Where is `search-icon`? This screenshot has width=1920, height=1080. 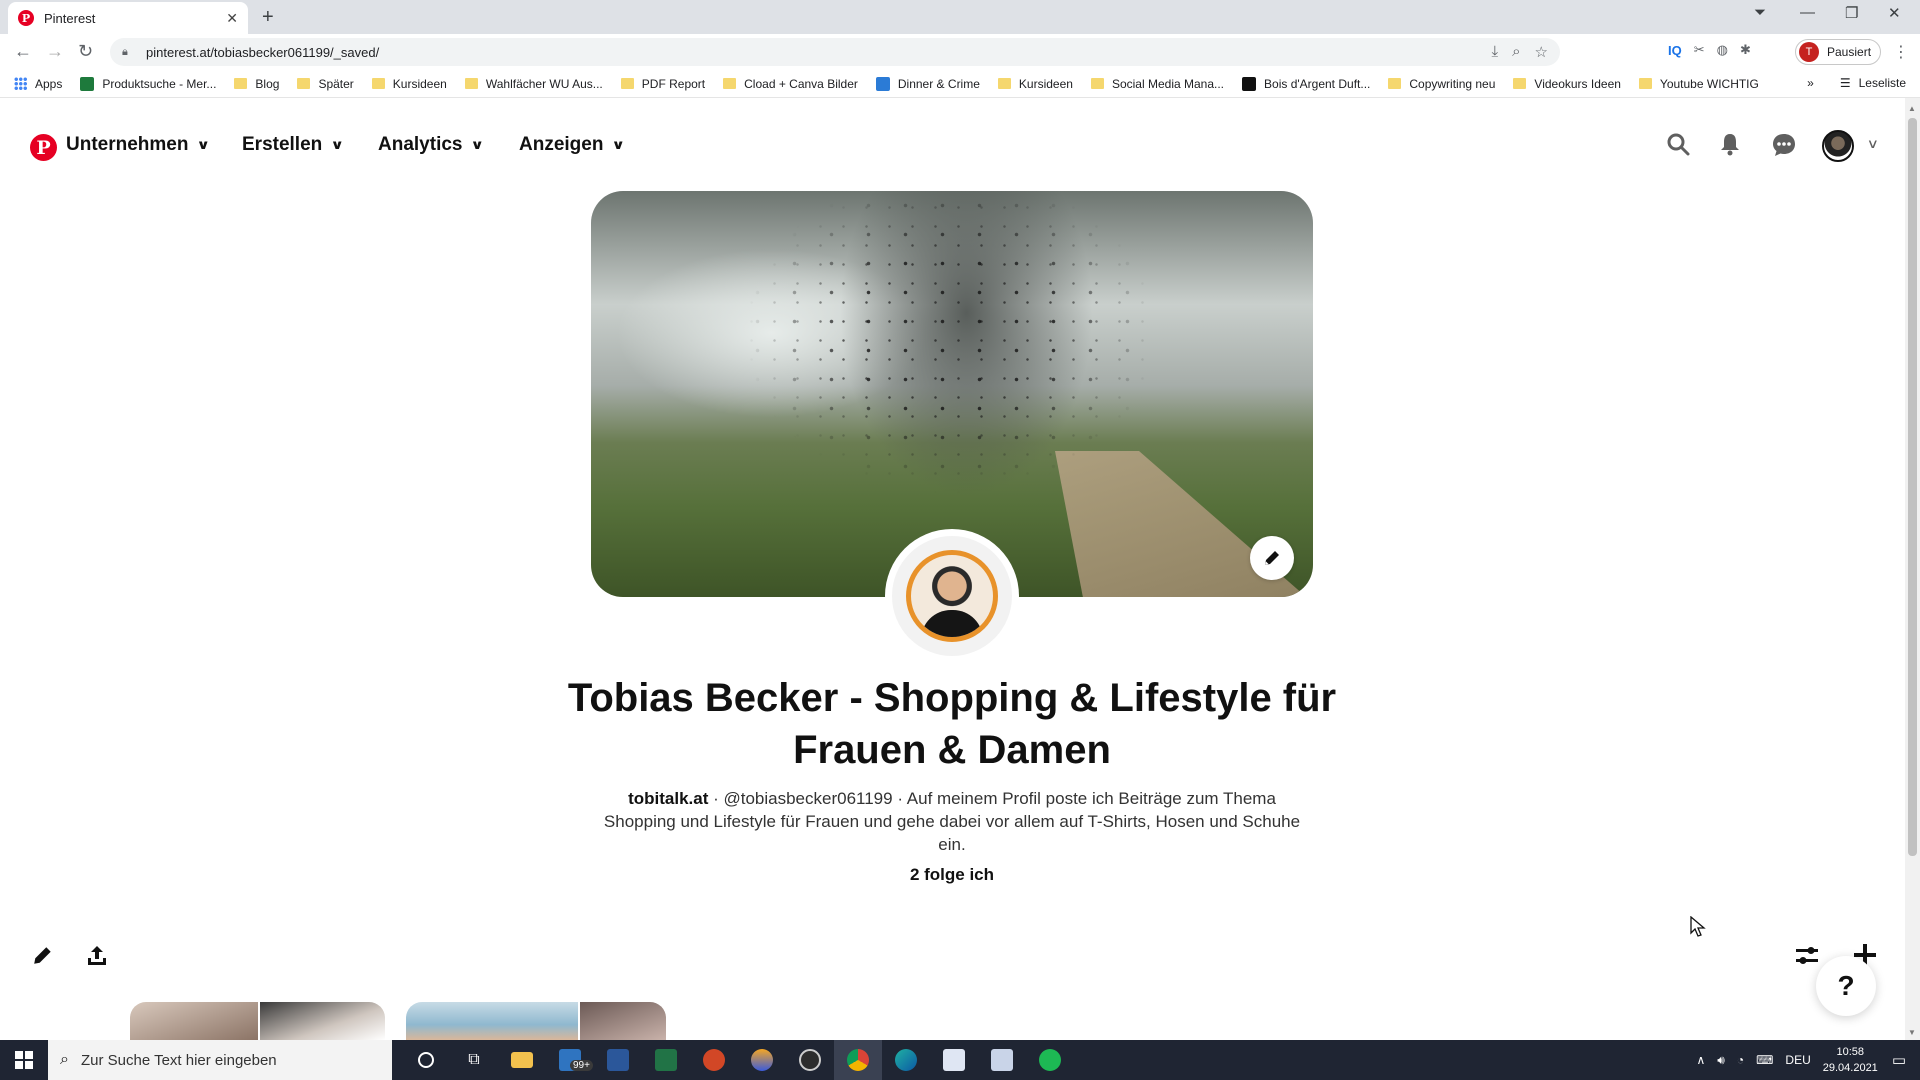
search-icon is located at coordinates (1678, 147).